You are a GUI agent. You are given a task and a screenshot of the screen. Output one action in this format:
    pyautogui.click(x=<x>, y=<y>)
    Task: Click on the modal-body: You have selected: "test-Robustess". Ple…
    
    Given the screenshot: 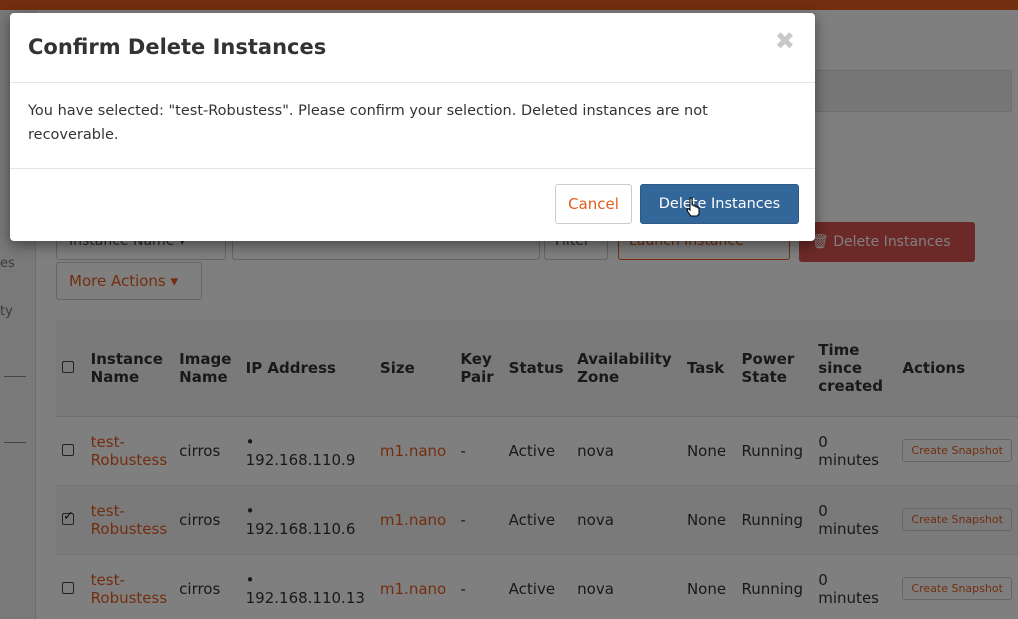 What is the action you would take?
    pyautogui.click(x=412, y=126)
    